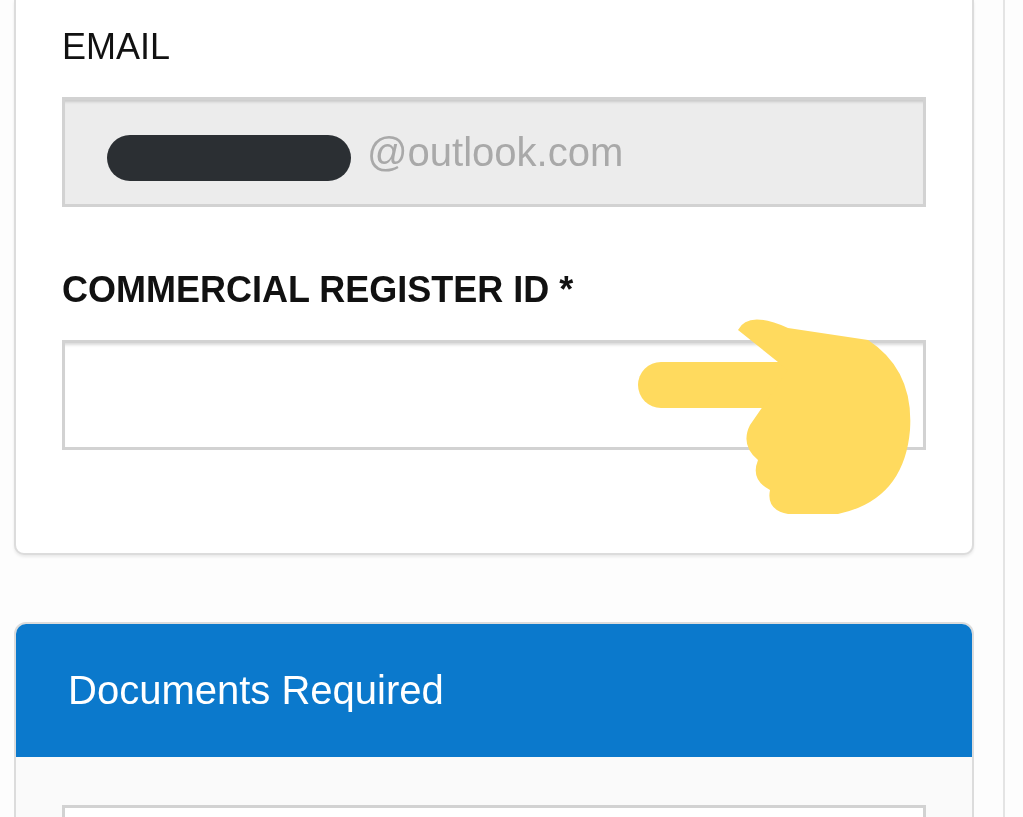 Image resolution: width=1023 pixels, height=817 pixels. What do you see at coordinates (495, 152) in the screenshot?
I see `field-value: @outlook.com` at bounding box center [495, 152].